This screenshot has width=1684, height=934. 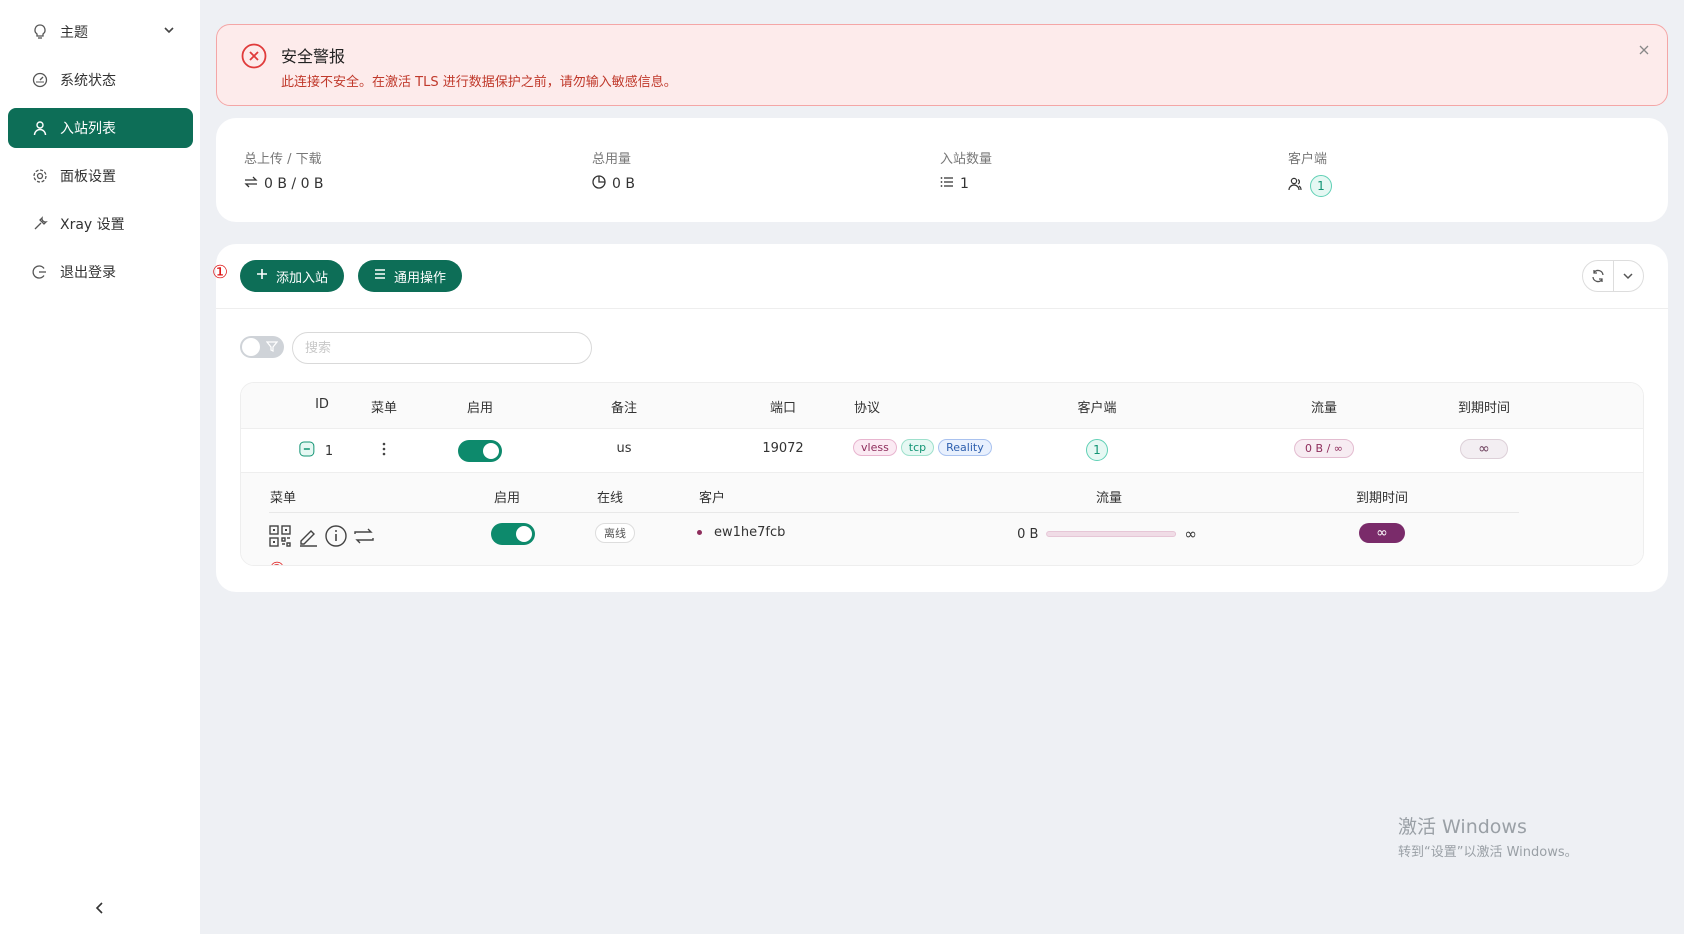 I want to click on sidebar-item-label: 主题, so click(x=74, y=33).